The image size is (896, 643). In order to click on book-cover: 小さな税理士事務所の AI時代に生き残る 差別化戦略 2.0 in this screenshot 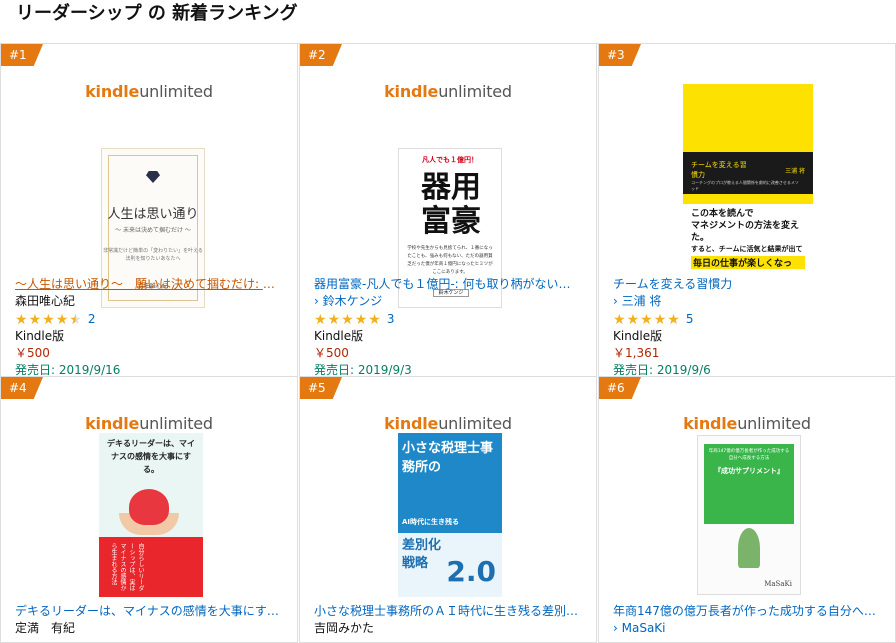, I will do `click(450, 515)`.